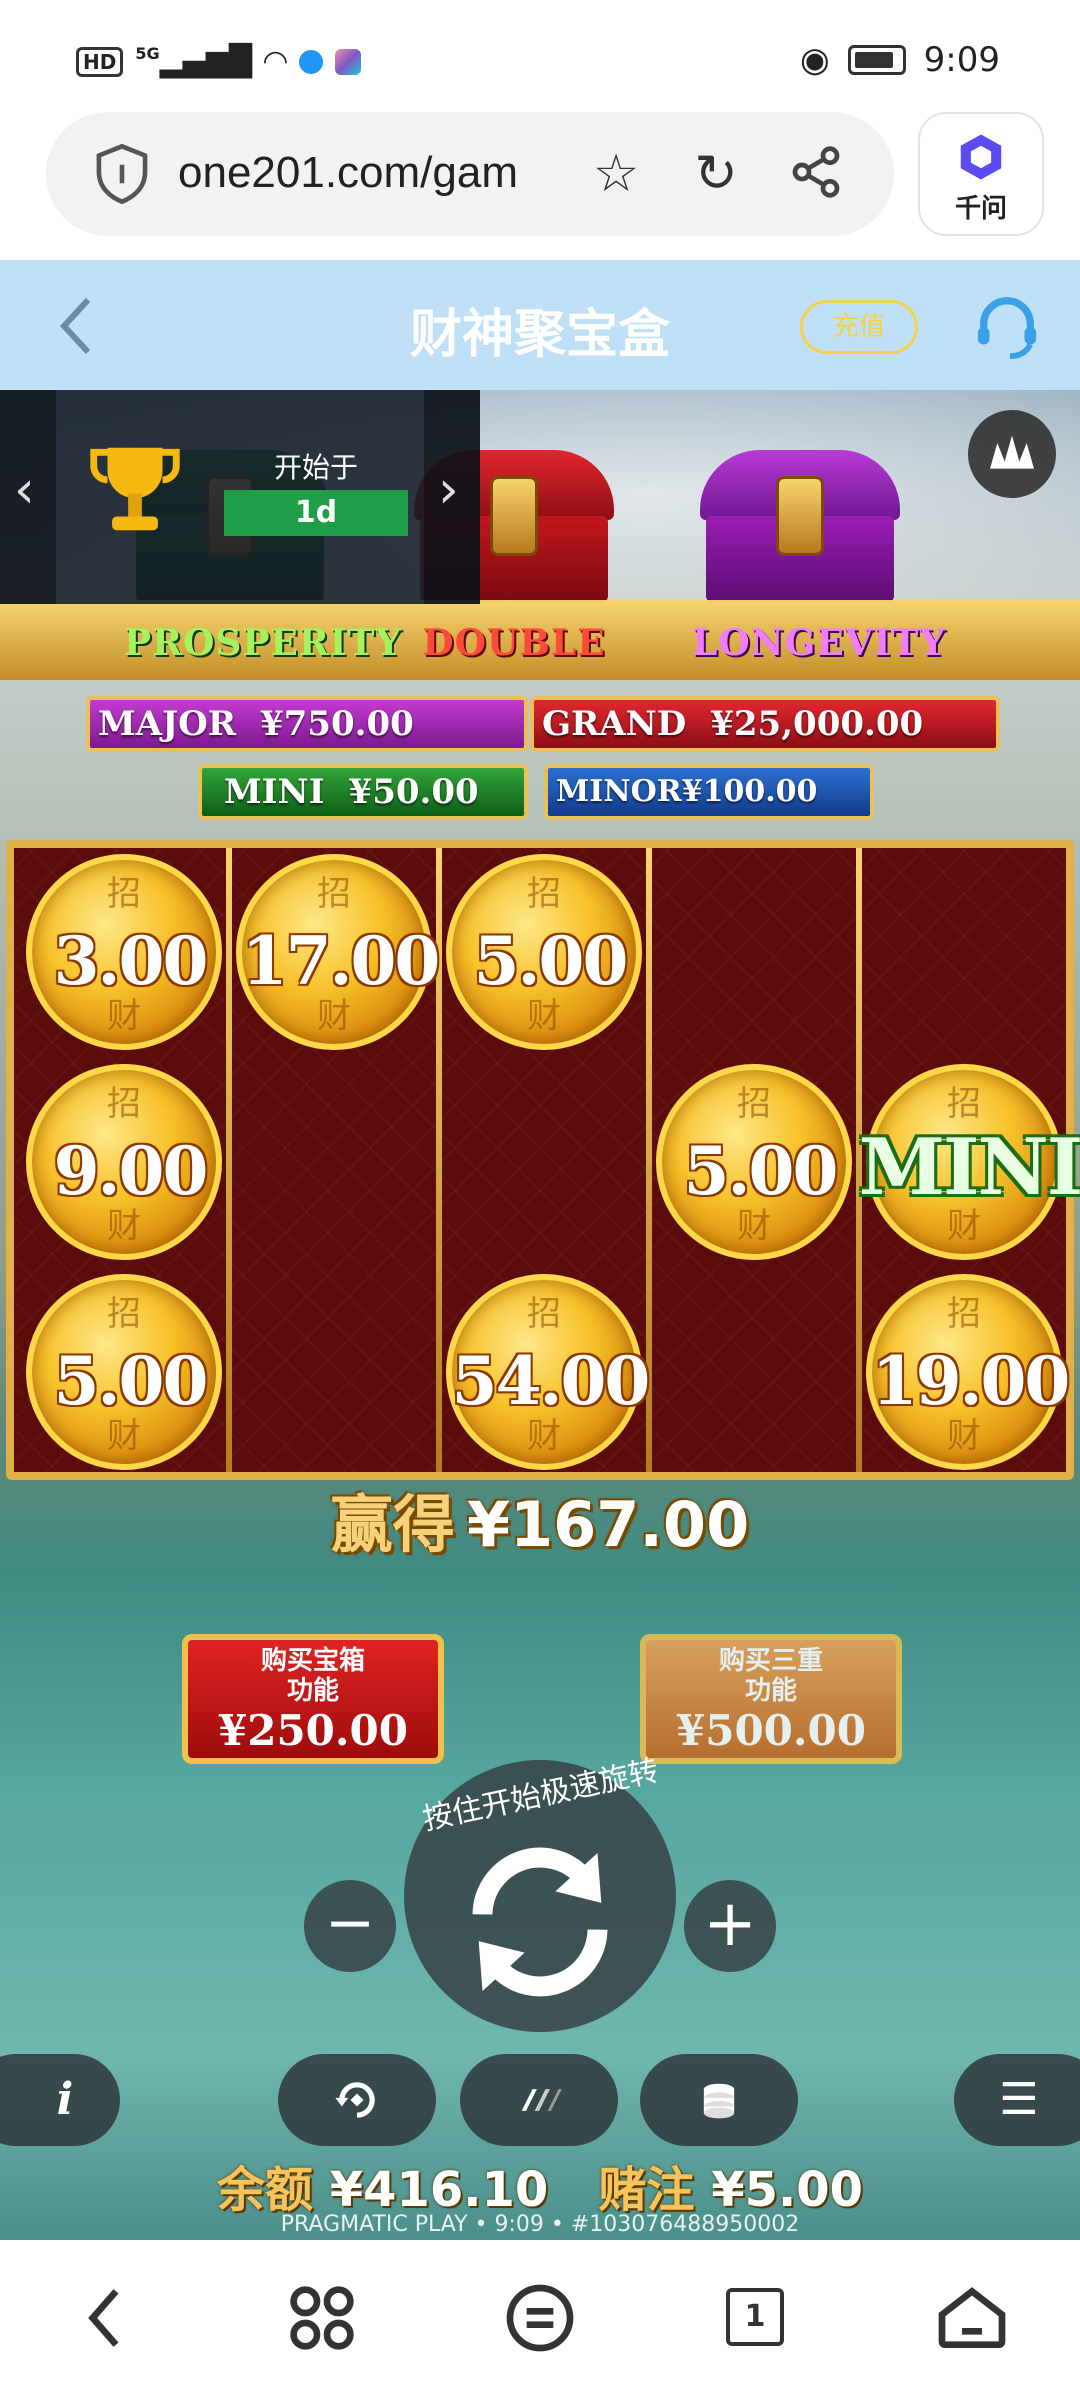  What do you see at coordinates (972, 2318) in the screenshot?
I see `home-icon` at bounding box center [972, 2318].